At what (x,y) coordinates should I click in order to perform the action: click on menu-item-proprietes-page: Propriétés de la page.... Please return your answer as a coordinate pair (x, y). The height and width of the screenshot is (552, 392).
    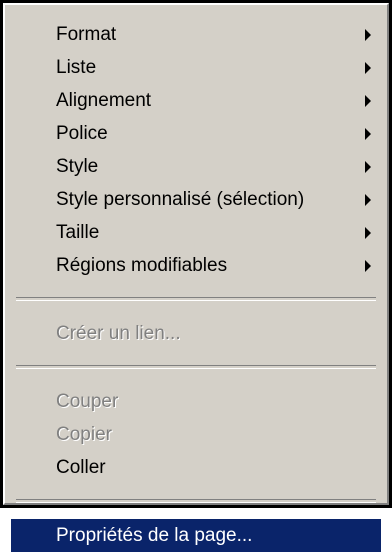
    Looking at the image, I should click on (196, 535).